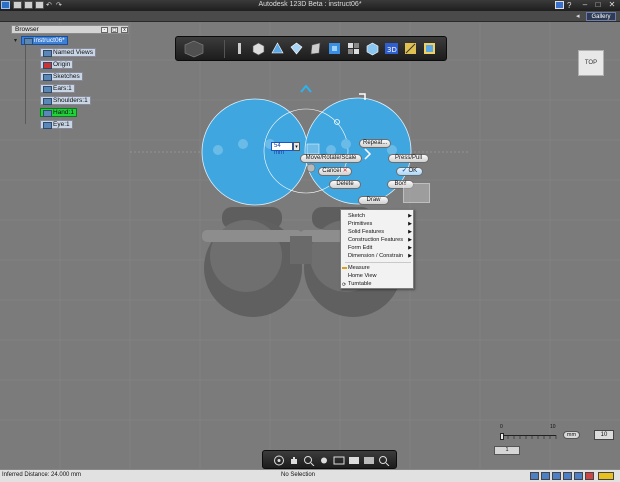 The image size is (620, 482). I want to click on status-selection: No Selection, so click(298, 475).